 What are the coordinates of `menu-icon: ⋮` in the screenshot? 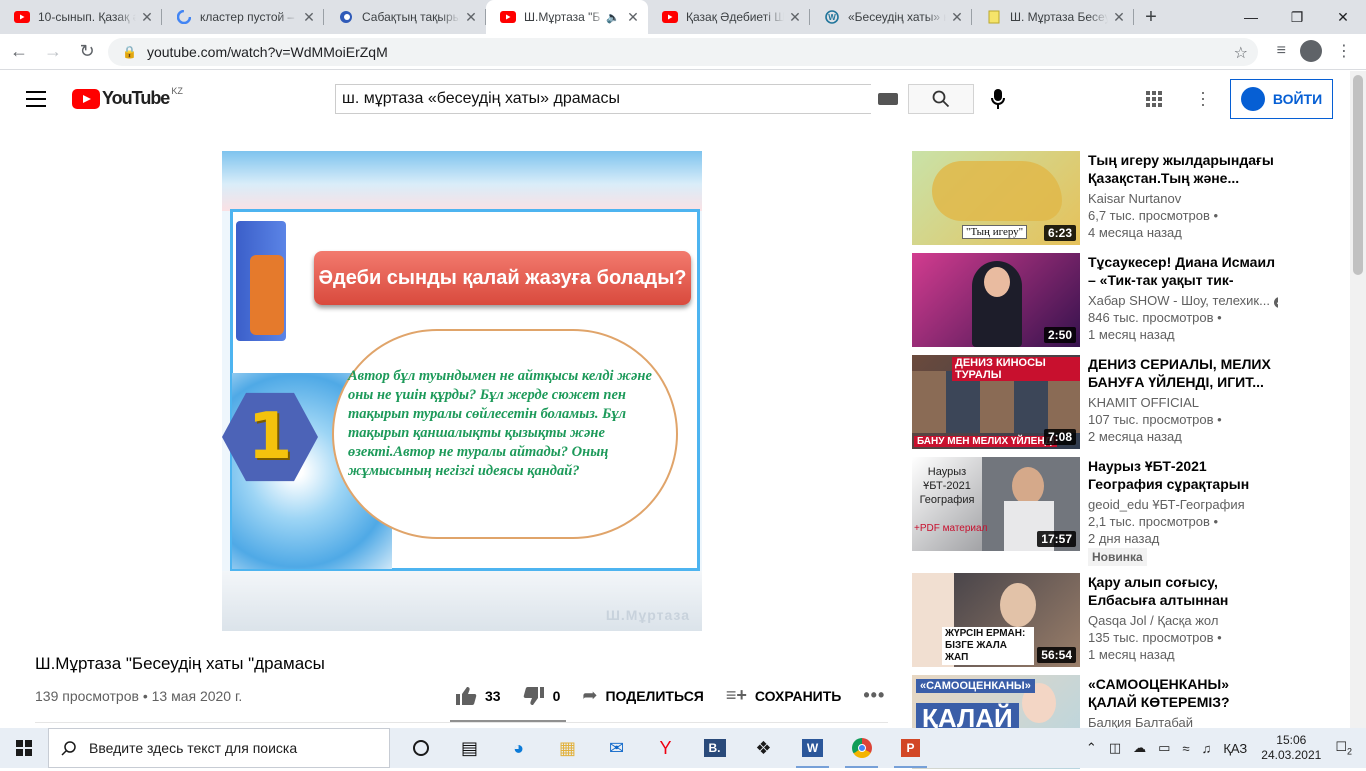 It's located at (1344, 51).